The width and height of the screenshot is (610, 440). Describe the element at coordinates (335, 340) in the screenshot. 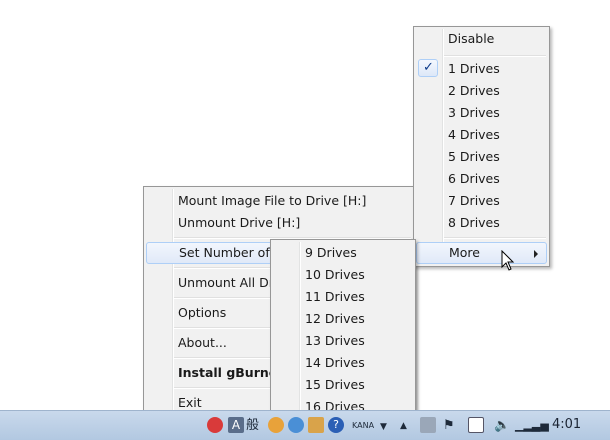

I see `drive-count-label: 13 Drives` at that location.